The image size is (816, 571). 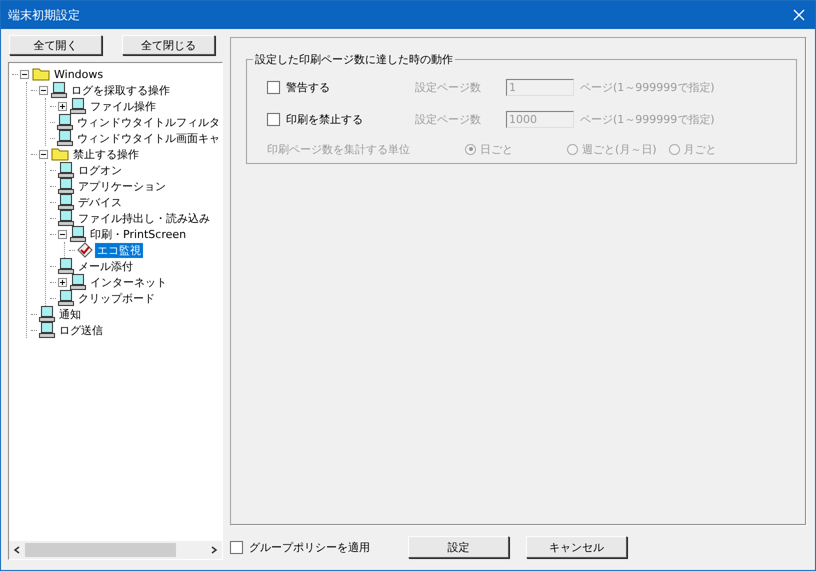 I want to click on tree-item: ログを採取する操作, so click(x=120, y=90).